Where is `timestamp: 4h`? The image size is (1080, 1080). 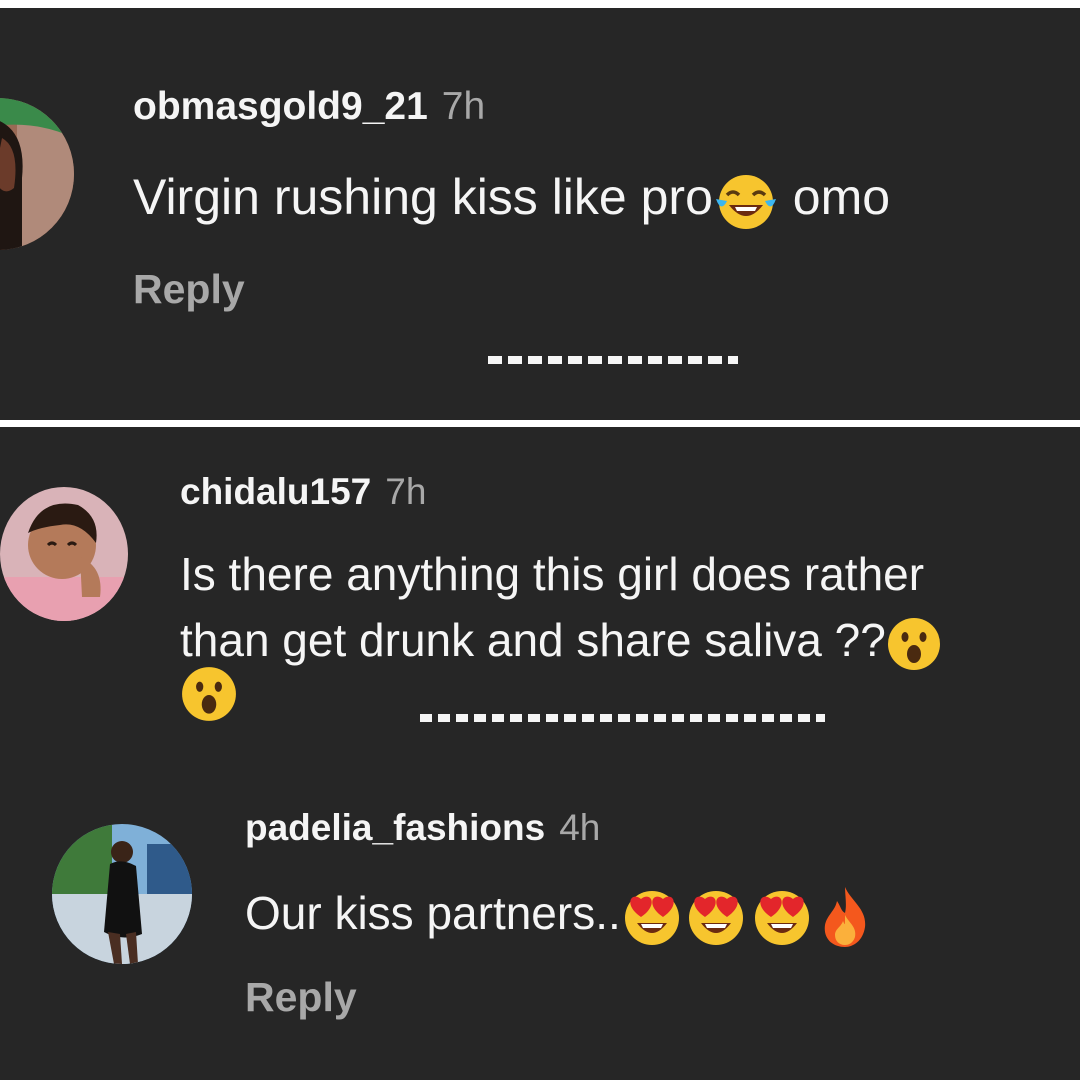 timestamp: 4h is located at coordinates (580, 827).